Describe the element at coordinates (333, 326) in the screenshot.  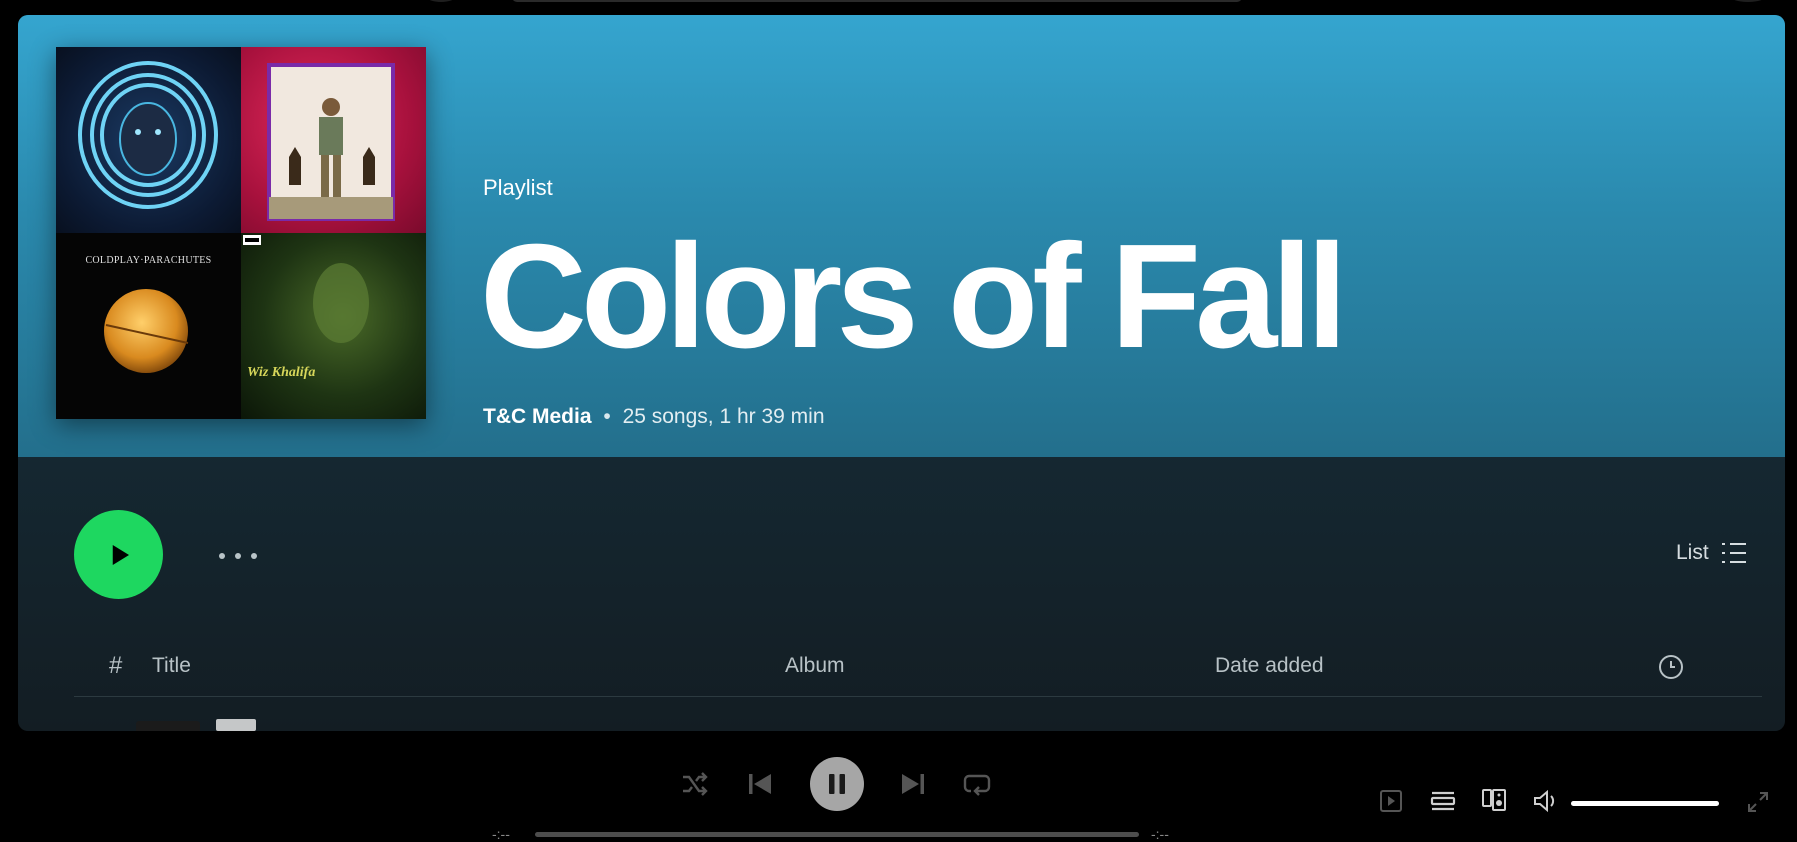
I see `cover-tile-4: Wiz Khalifa` at that location.